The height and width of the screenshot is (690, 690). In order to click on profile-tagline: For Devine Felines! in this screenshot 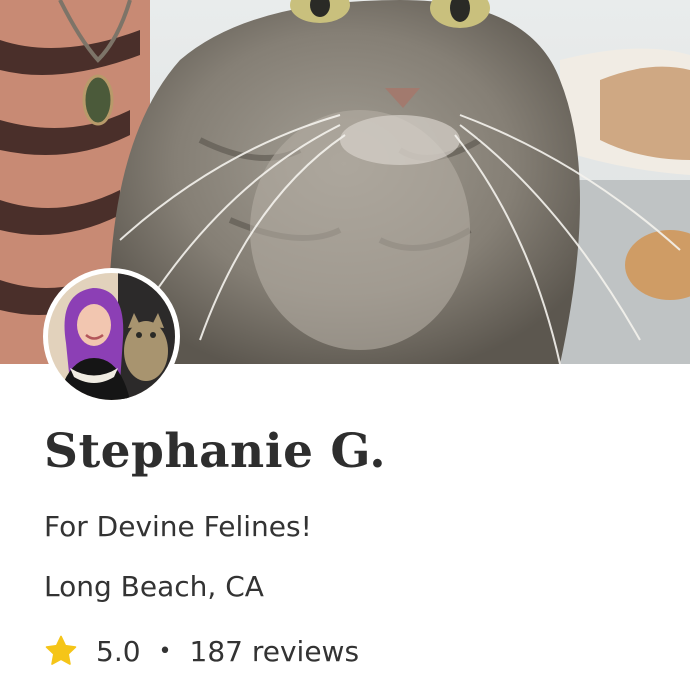, I will do `click(178, 526)`.